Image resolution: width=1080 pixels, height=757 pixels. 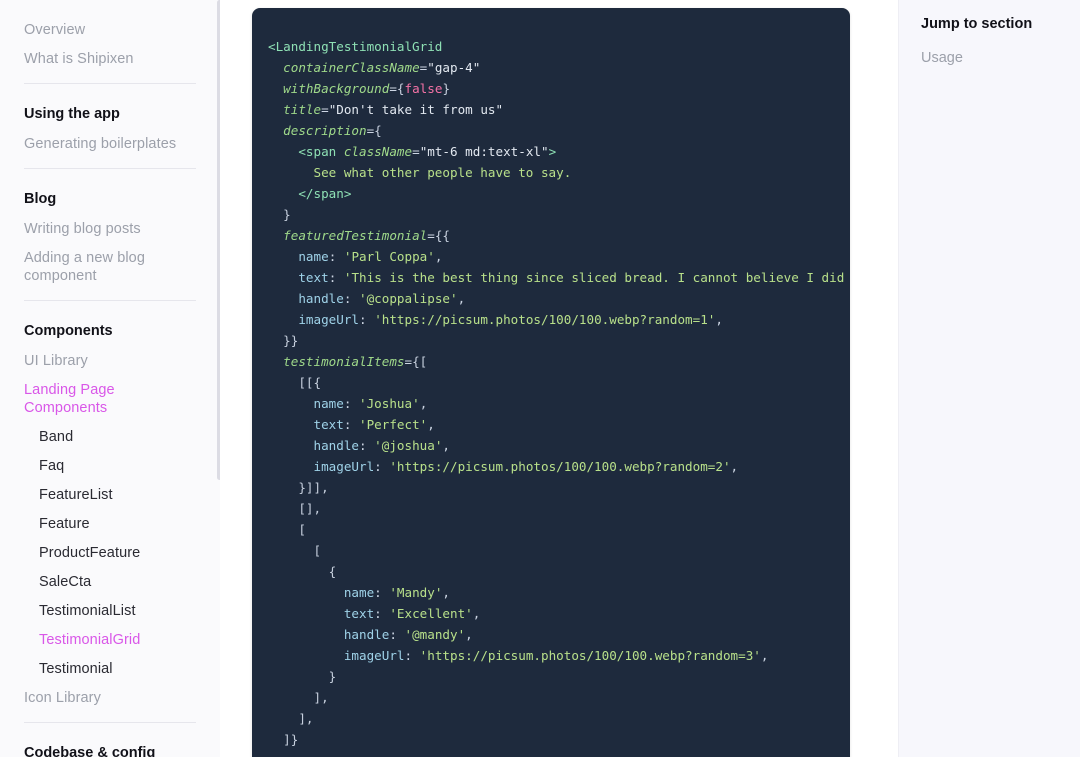 I want to click on code-line: {, so click(x=559, y=571).